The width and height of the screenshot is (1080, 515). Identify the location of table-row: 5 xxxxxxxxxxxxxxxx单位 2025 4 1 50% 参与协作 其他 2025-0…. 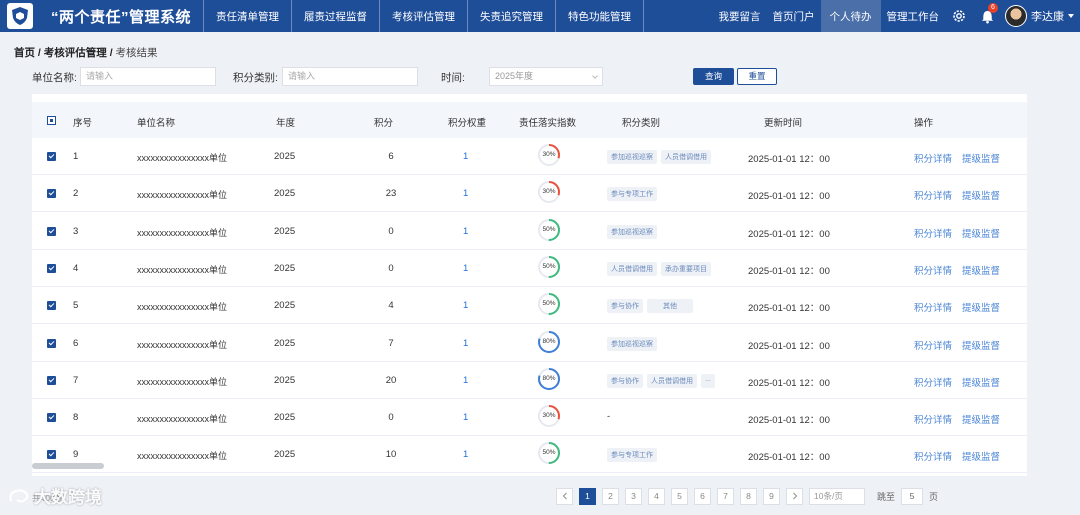
(529, 306).